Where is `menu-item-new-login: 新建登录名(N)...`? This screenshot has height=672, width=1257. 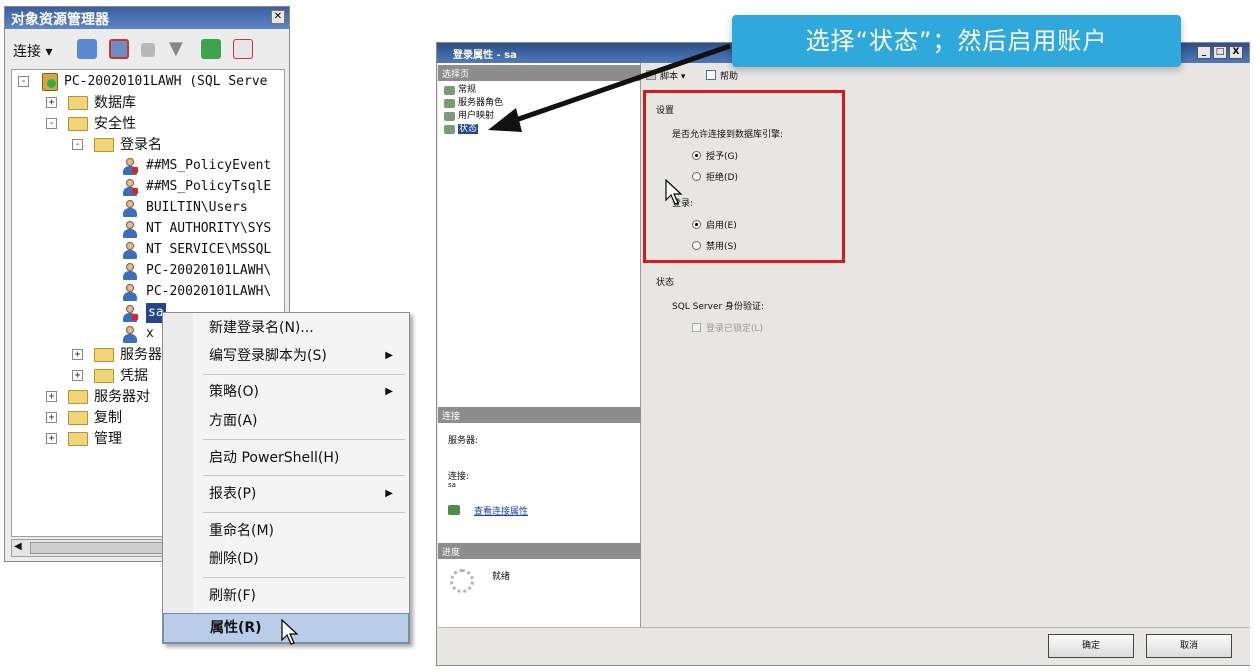 menu-item-new-login: 新建登录名(N)... is located at coordinates (301, 328).